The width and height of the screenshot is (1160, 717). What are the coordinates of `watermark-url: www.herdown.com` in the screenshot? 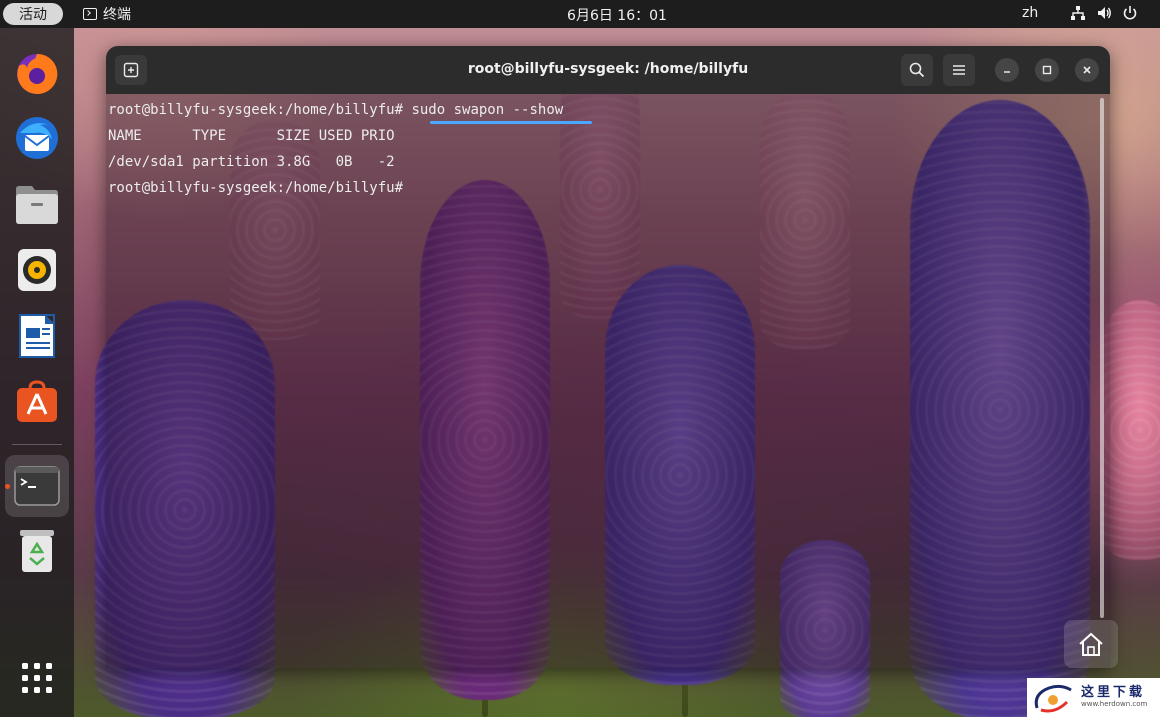 It's located at (1114, 704).